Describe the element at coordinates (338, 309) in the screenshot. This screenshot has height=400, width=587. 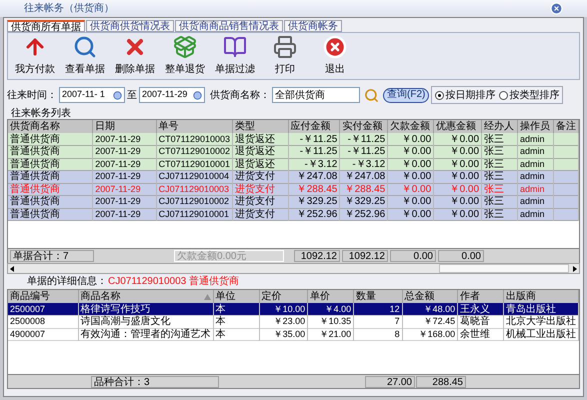
I see `table-cell: ￥4.00` at that location.